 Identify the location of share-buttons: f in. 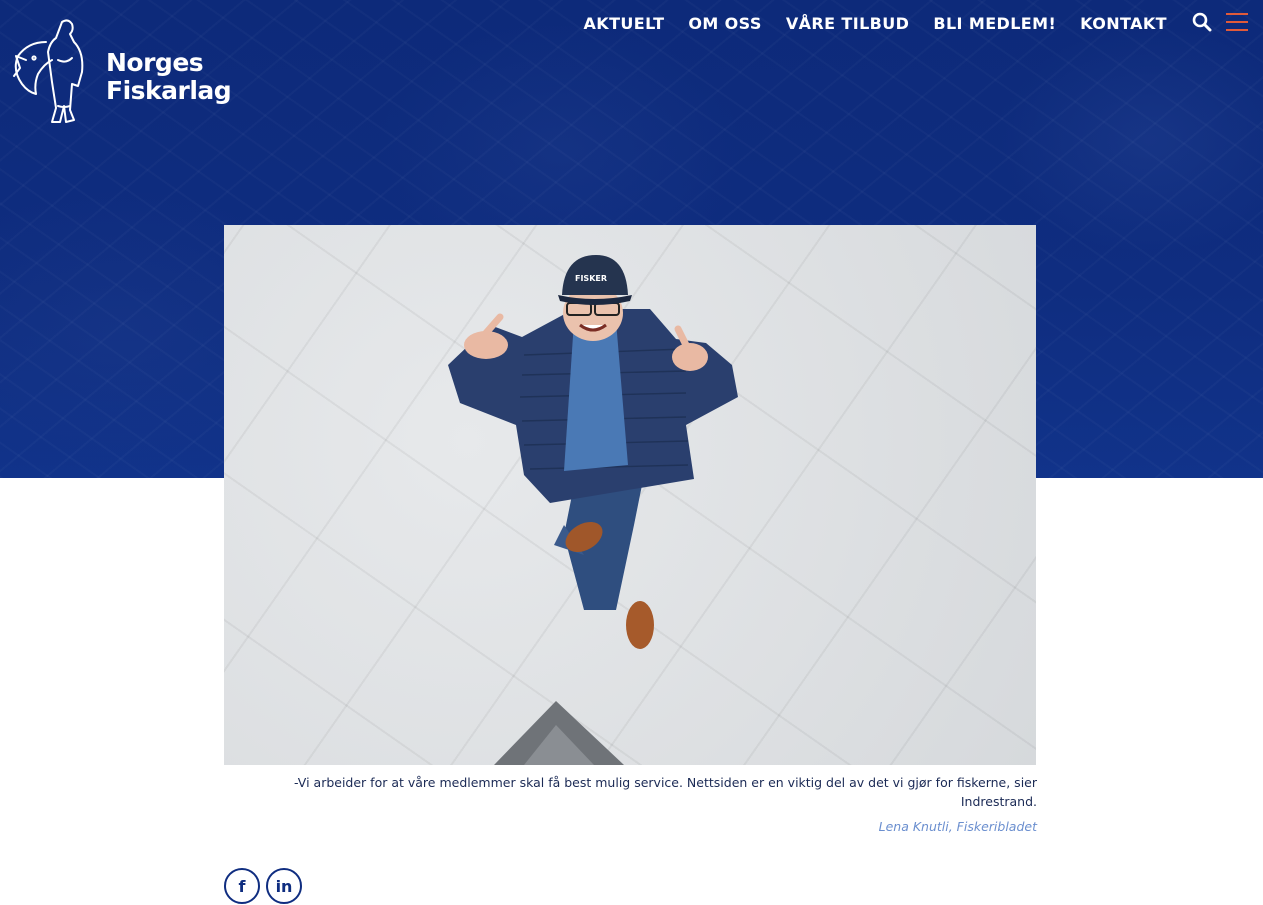
(263, 886).